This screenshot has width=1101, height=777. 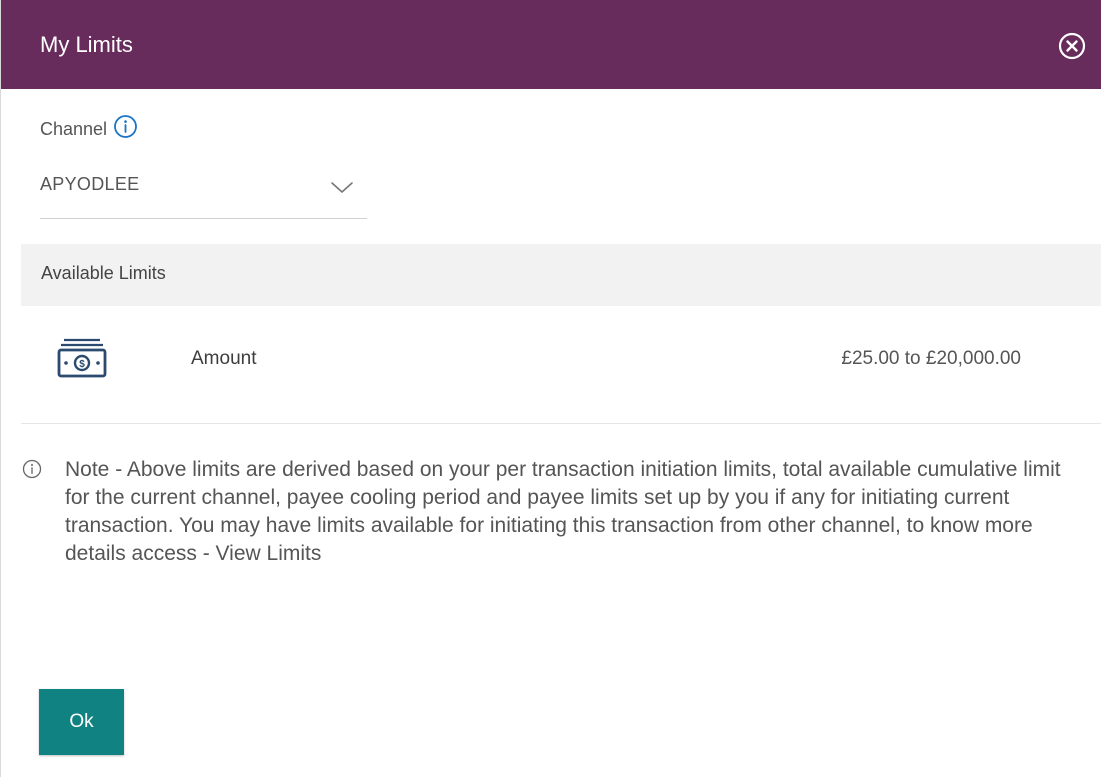 I want to click on channel-label: Channel, so click(x=89, y=127).